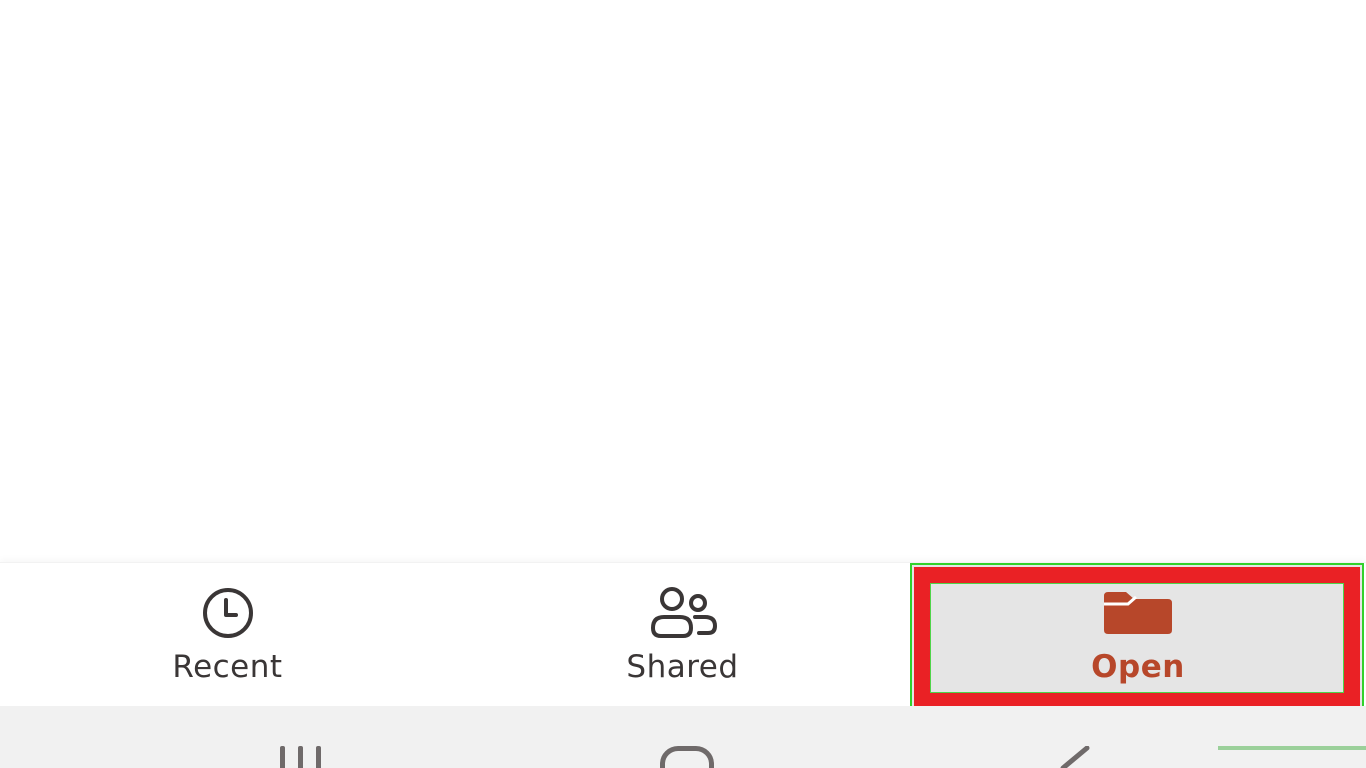  What do you see at coordinates (687, 757) in the screenshot?
I see `home-icon` at bounding box center [687, 757].